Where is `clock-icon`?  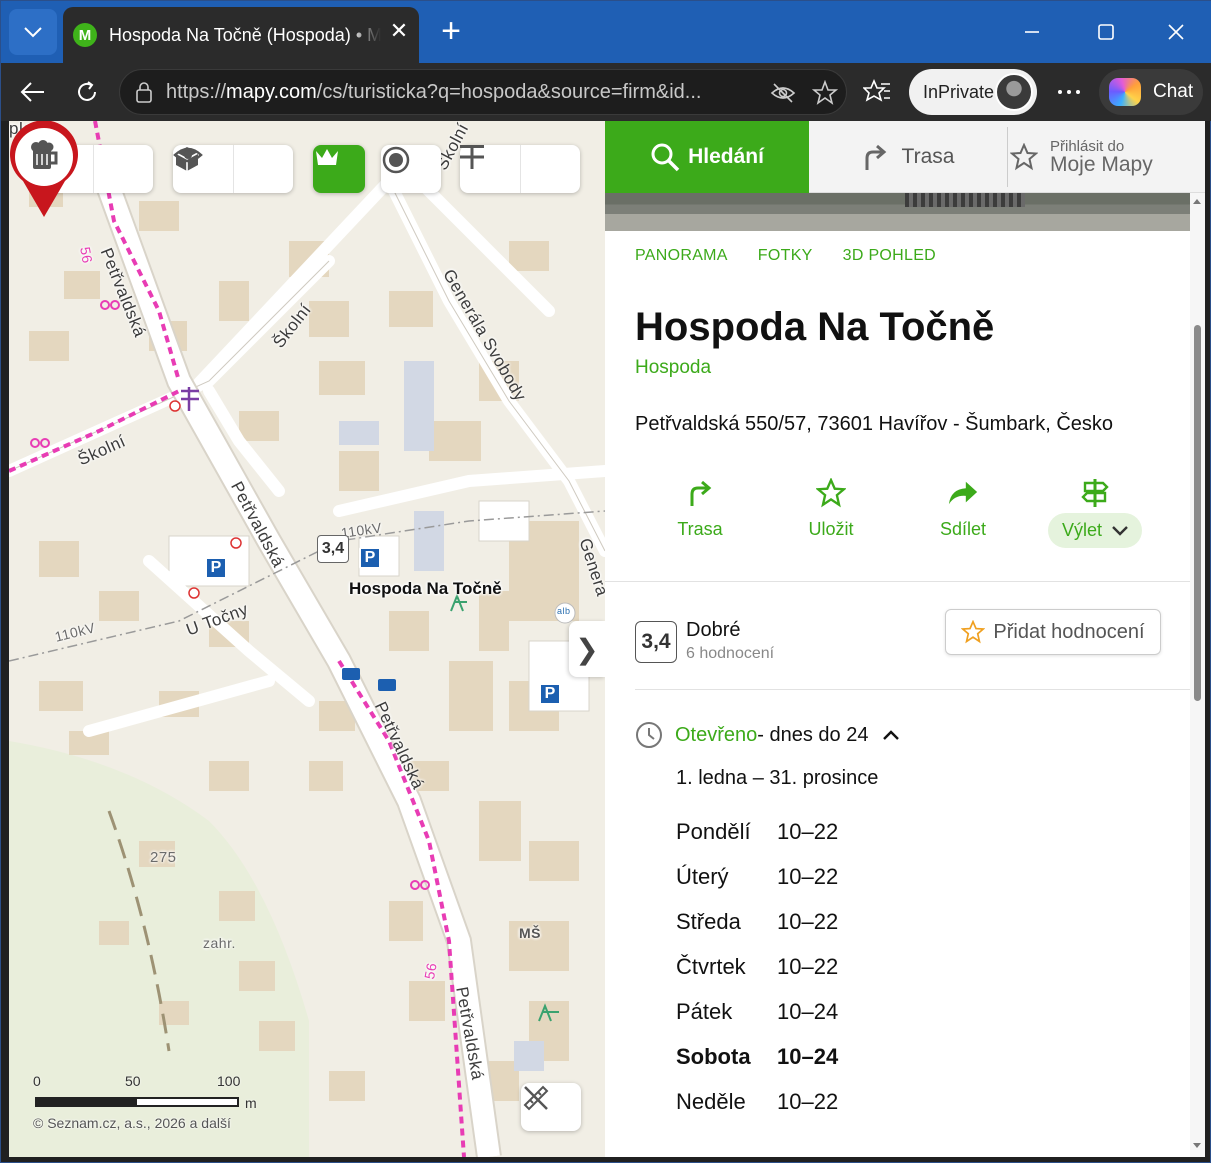 clock-icon is located at coordinates (649, 735).